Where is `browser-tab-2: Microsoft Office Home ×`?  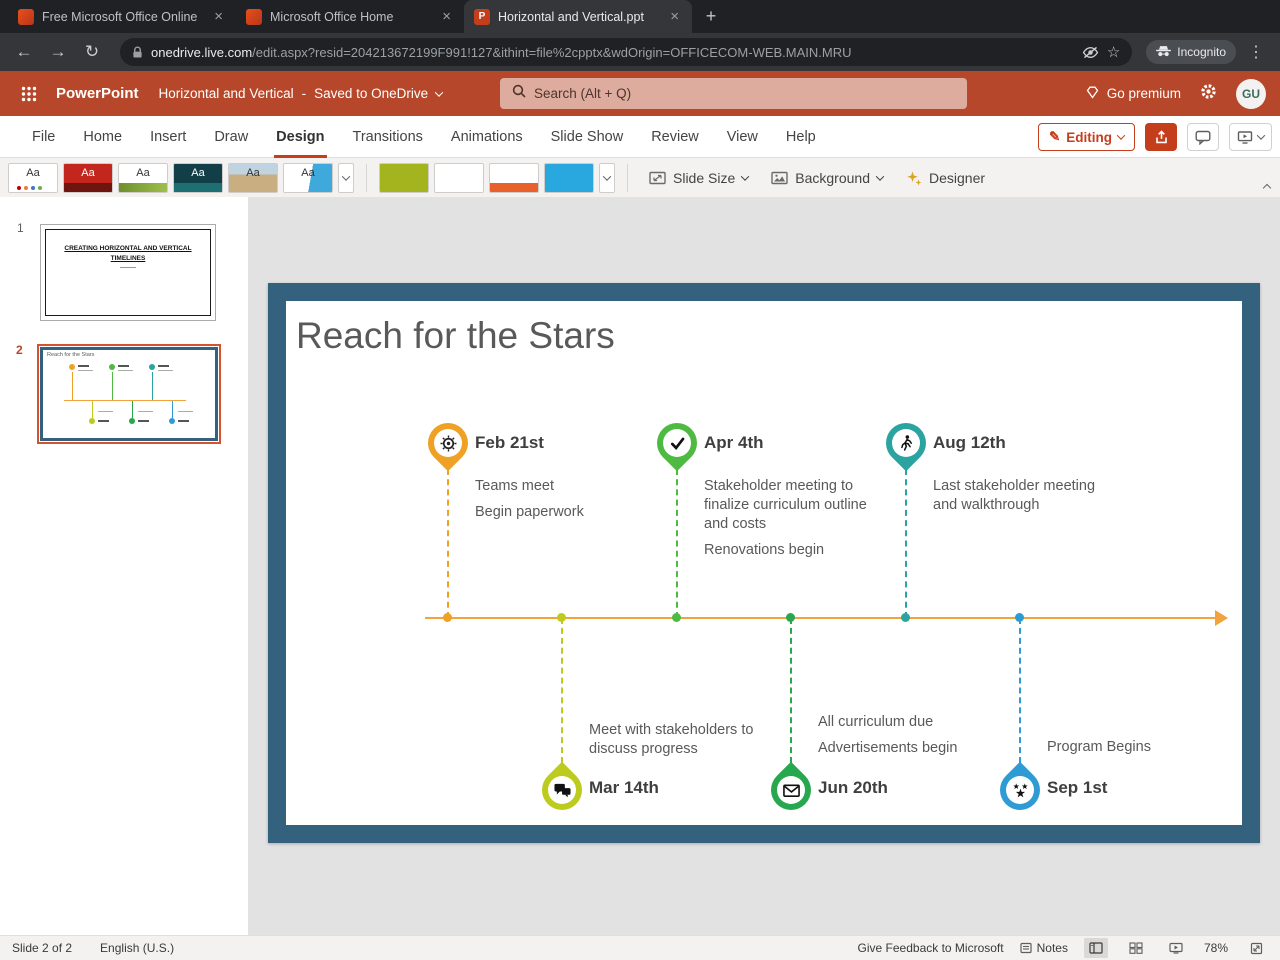 browser-tab-2: Microsoft Office Home × is located at coordinates (350, 16).